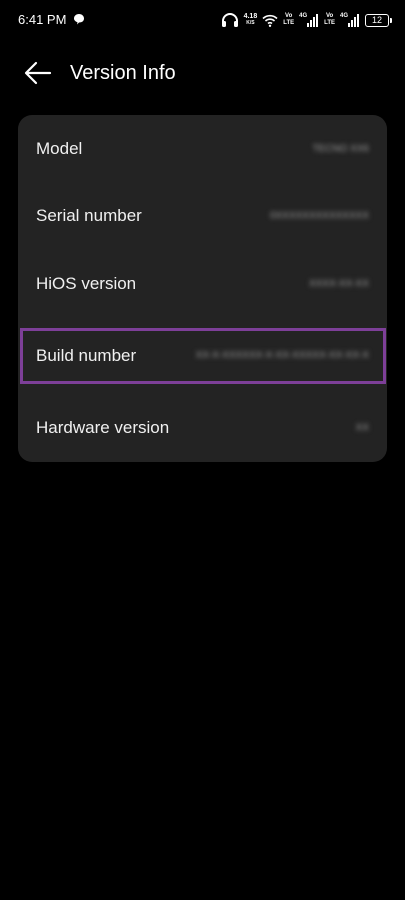 This screenshot has width=405, height=900. Describe the element at coordinates (103, 427) in the screenshot. I see `row-label: Hardware version` at that location.